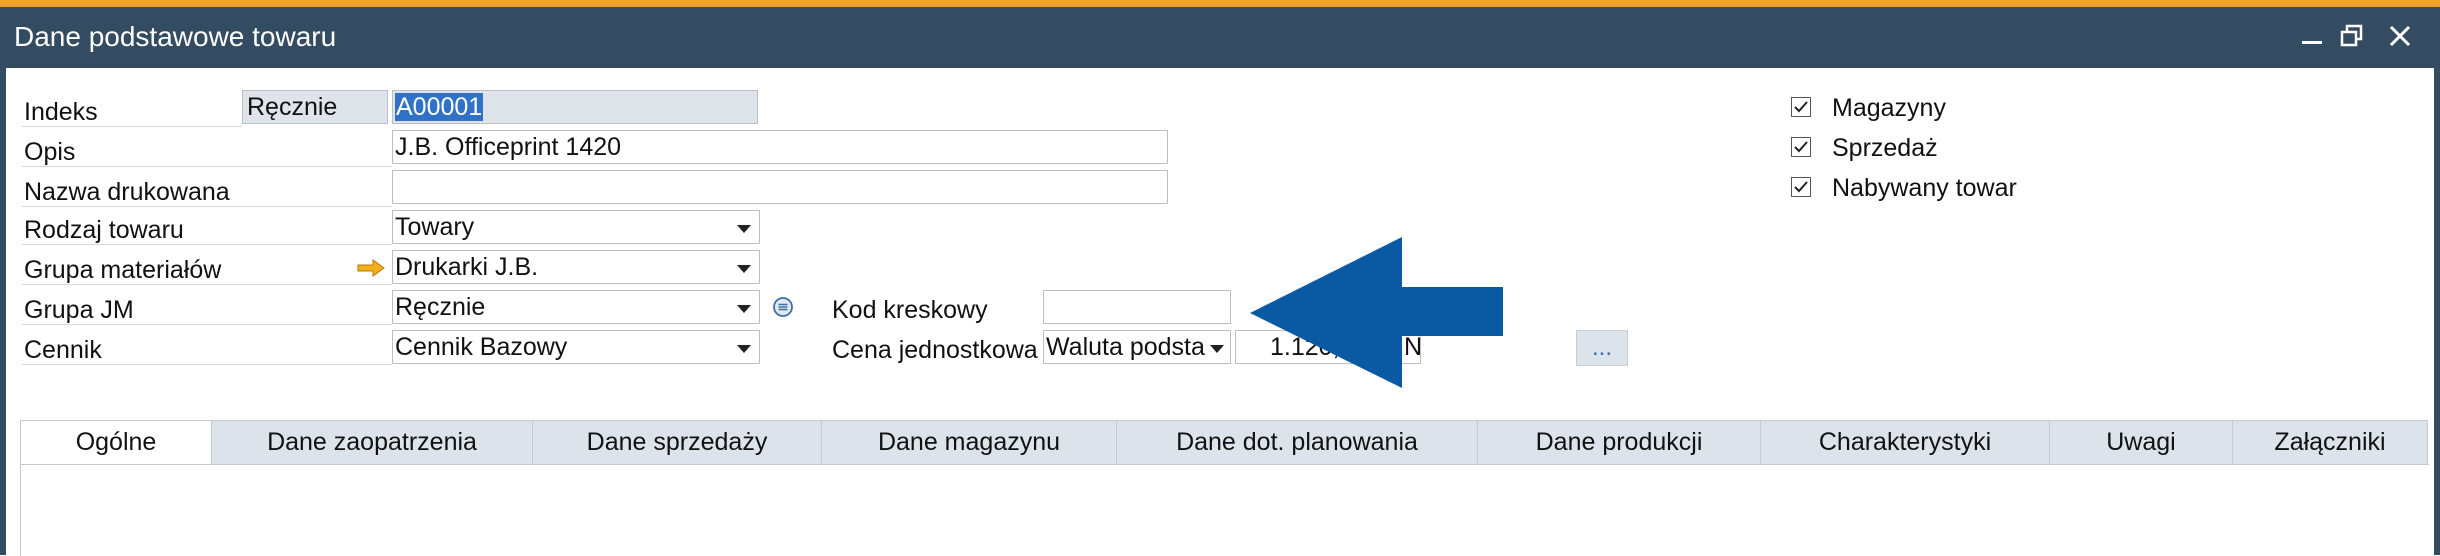 The width and height of the screenshot is (2440, 556). I want to click on close-button, so click(2400, 36).